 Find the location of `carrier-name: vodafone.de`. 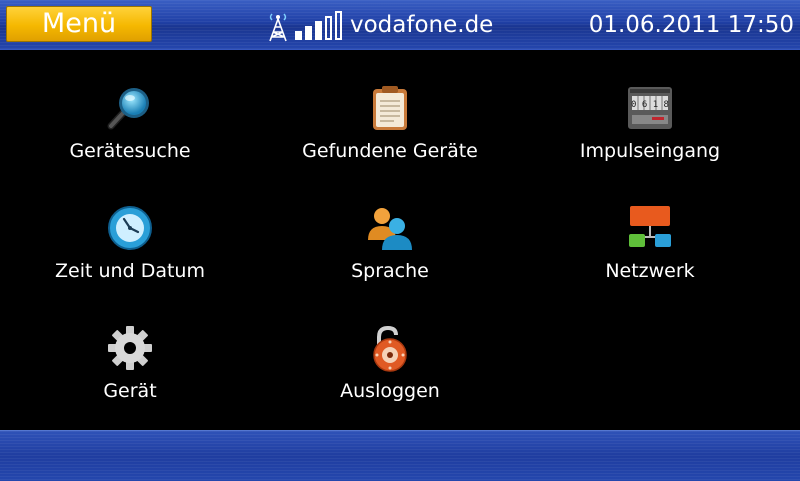

carrier-name: vodafone.de is located at coordinates (422, 25).